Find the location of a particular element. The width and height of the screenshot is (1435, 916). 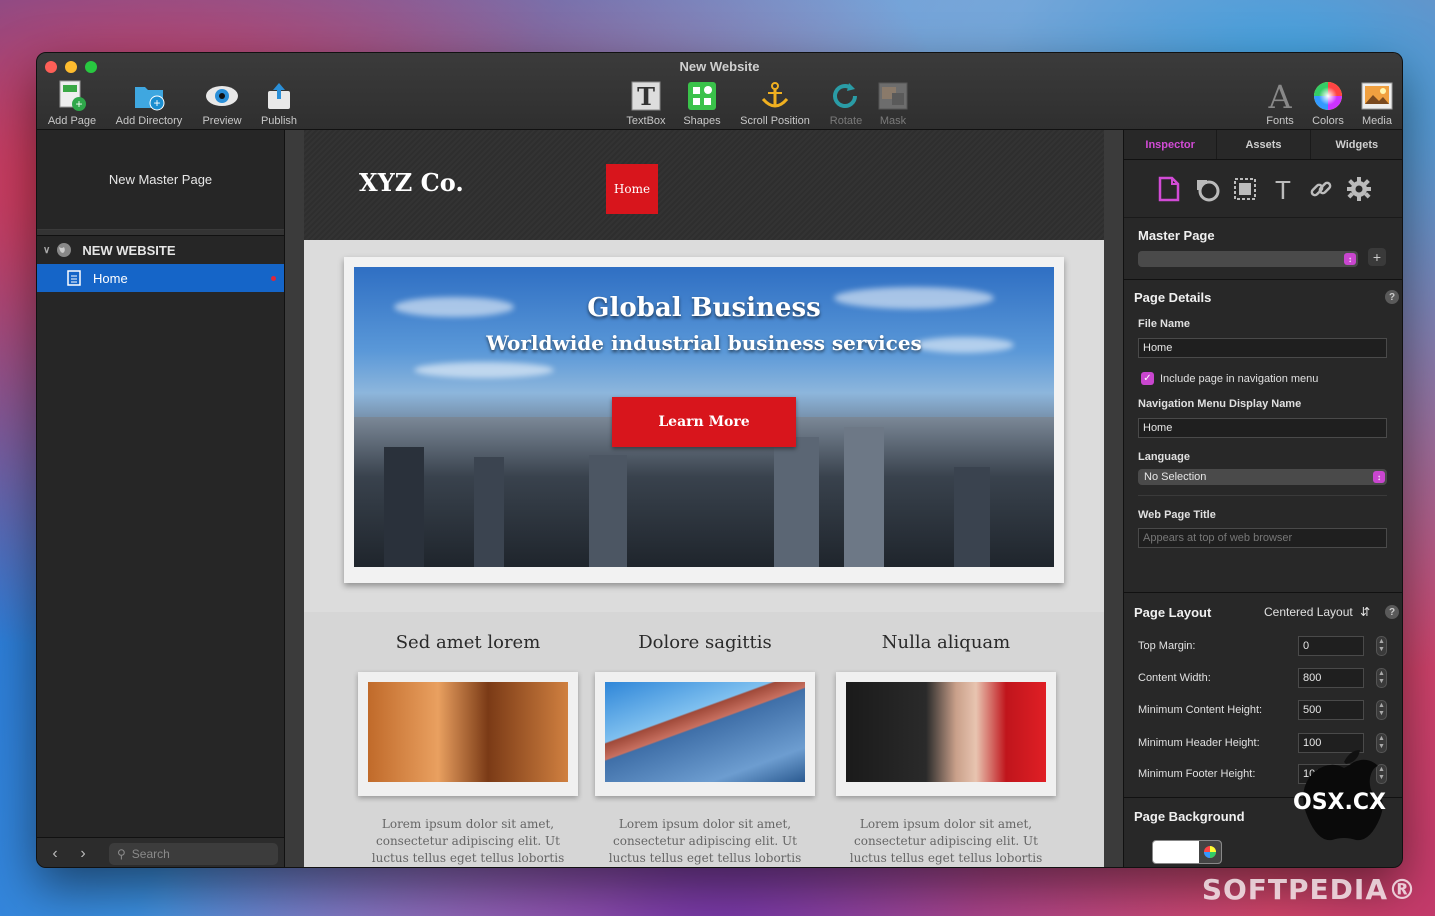

osx-badge-logo: OSX.CX is located at coordinates (1344, 798).